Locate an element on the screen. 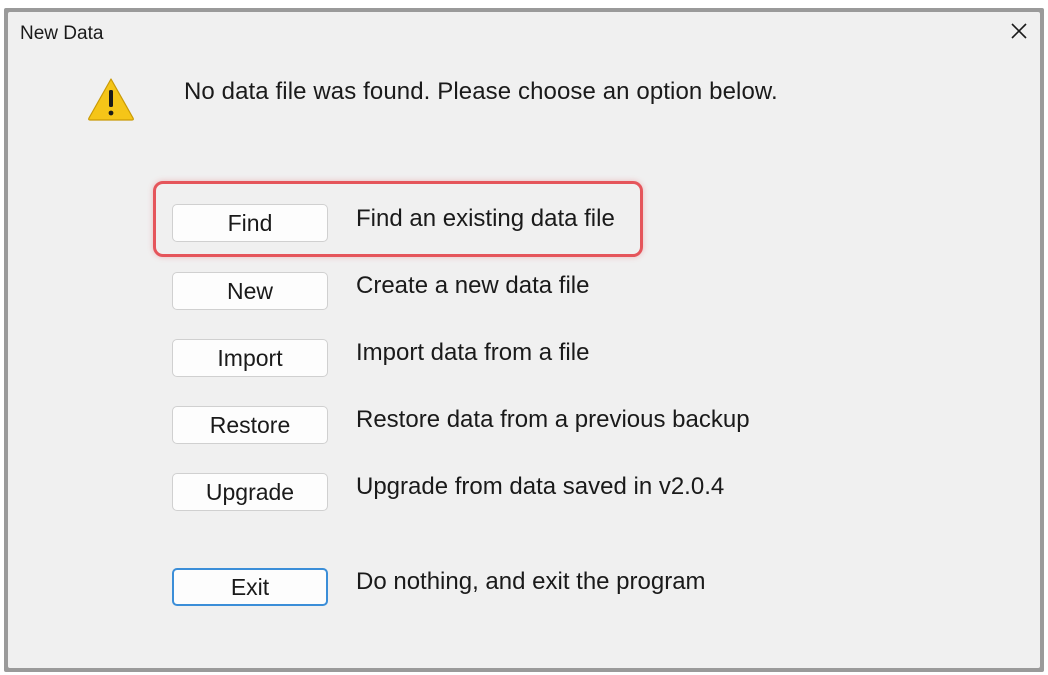  new-description: Create a new data file is located at coordinates (473, 285).